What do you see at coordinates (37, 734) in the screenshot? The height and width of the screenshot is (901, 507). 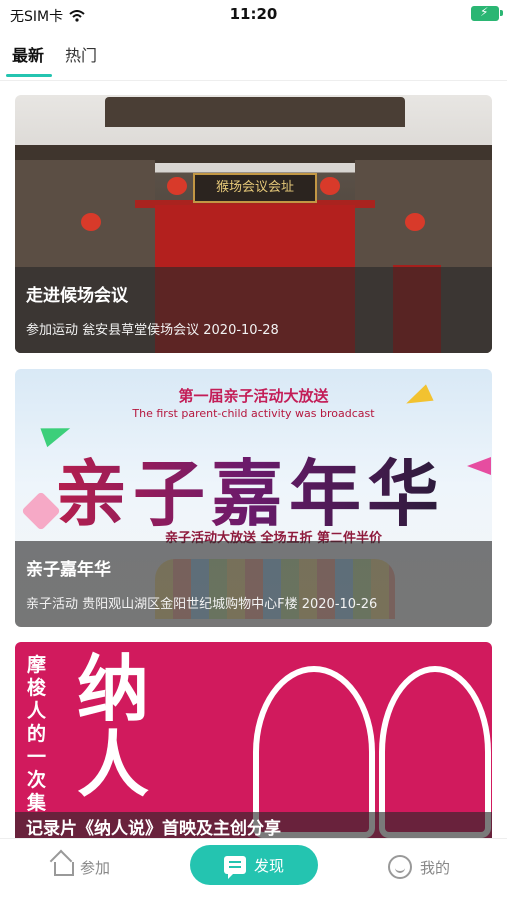 I see `poster-vertical-text: 摩梭人的一次集` at bounding box center [37, 734].